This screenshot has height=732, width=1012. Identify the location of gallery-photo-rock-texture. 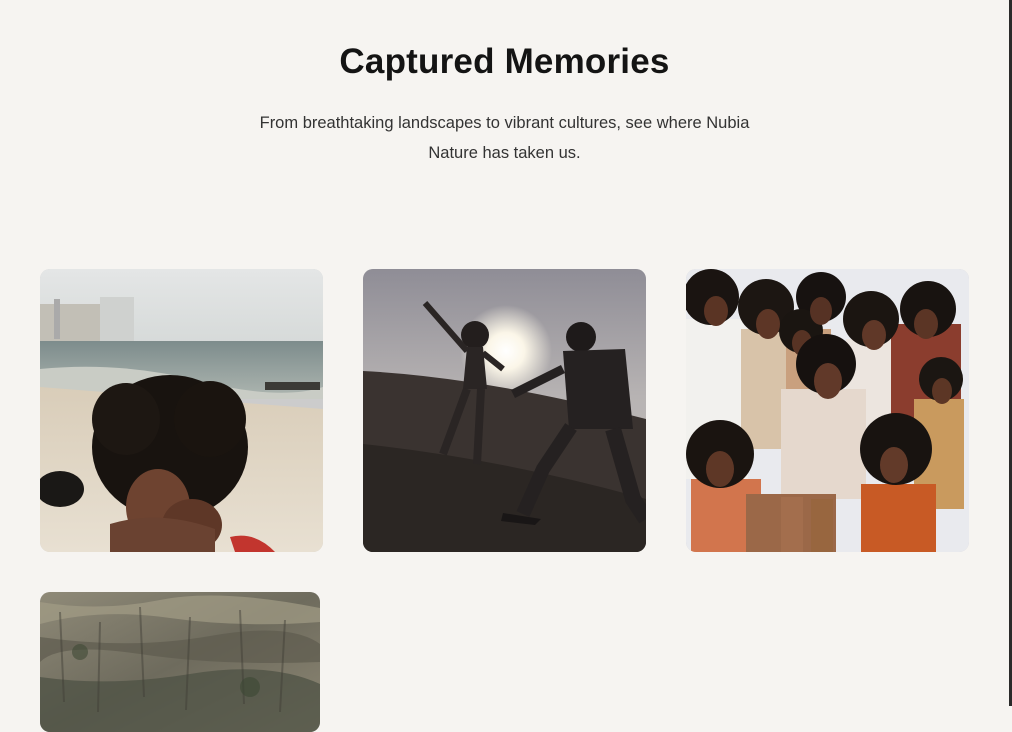
(180, 662).